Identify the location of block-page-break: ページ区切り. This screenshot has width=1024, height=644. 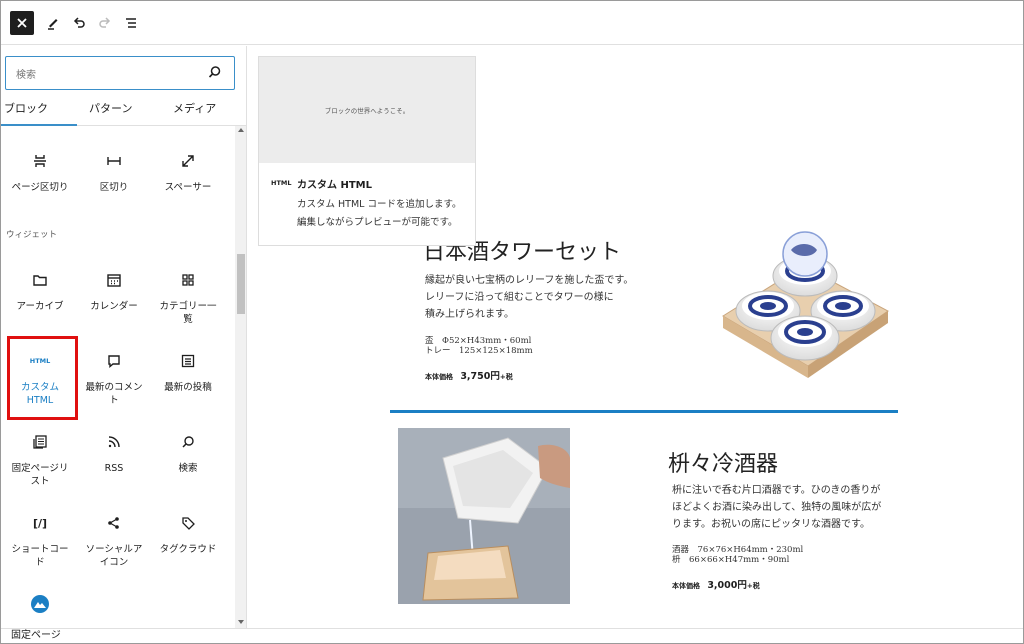
(40, 171).